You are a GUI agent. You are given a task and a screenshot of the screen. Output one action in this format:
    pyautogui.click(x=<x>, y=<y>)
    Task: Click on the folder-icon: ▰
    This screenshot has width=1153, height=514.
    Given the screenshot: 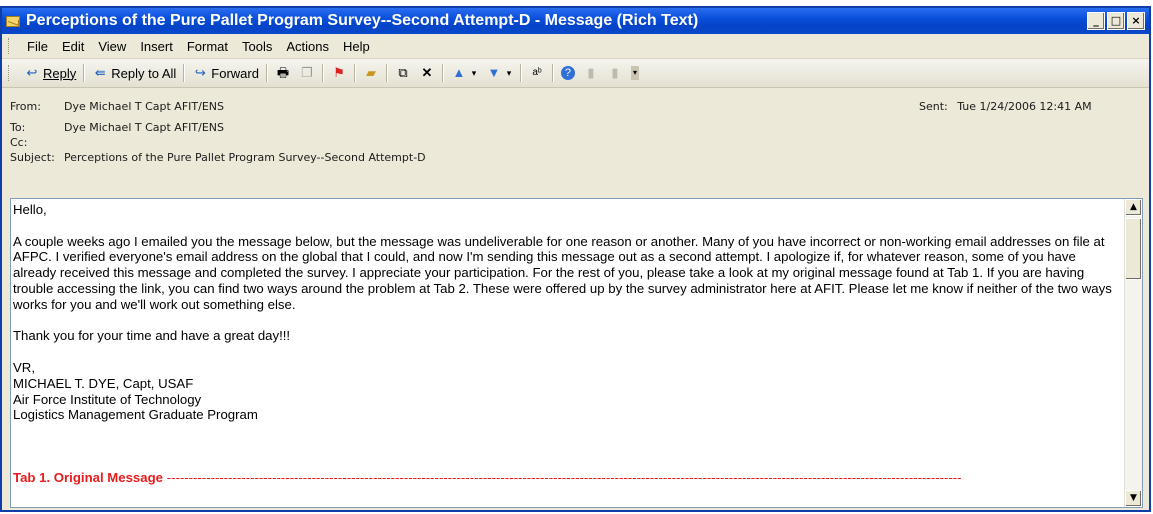 What is the action you would take?
    pyautogui.click(x=370, y=72)
    